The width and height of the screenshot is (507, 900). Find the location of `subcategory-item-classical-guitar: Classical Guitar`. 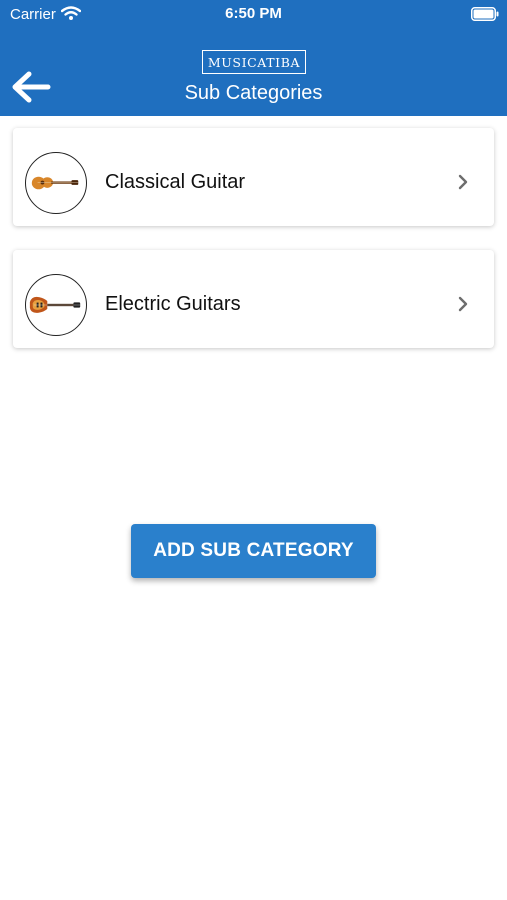

subcategory-item-classical-guitar: Classical Guitar is located at coordinates (253, 177).